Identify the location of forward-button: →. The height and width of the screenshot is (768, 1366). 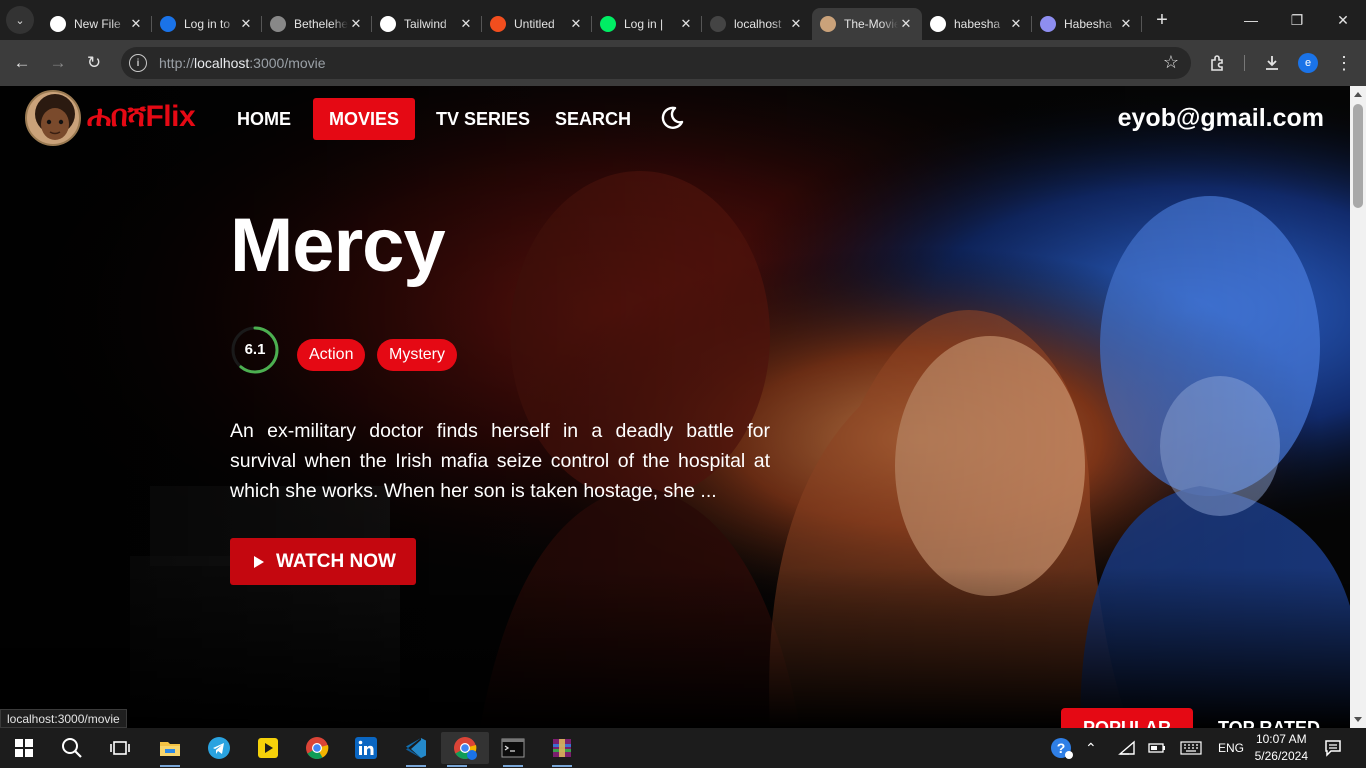
(58, 63).